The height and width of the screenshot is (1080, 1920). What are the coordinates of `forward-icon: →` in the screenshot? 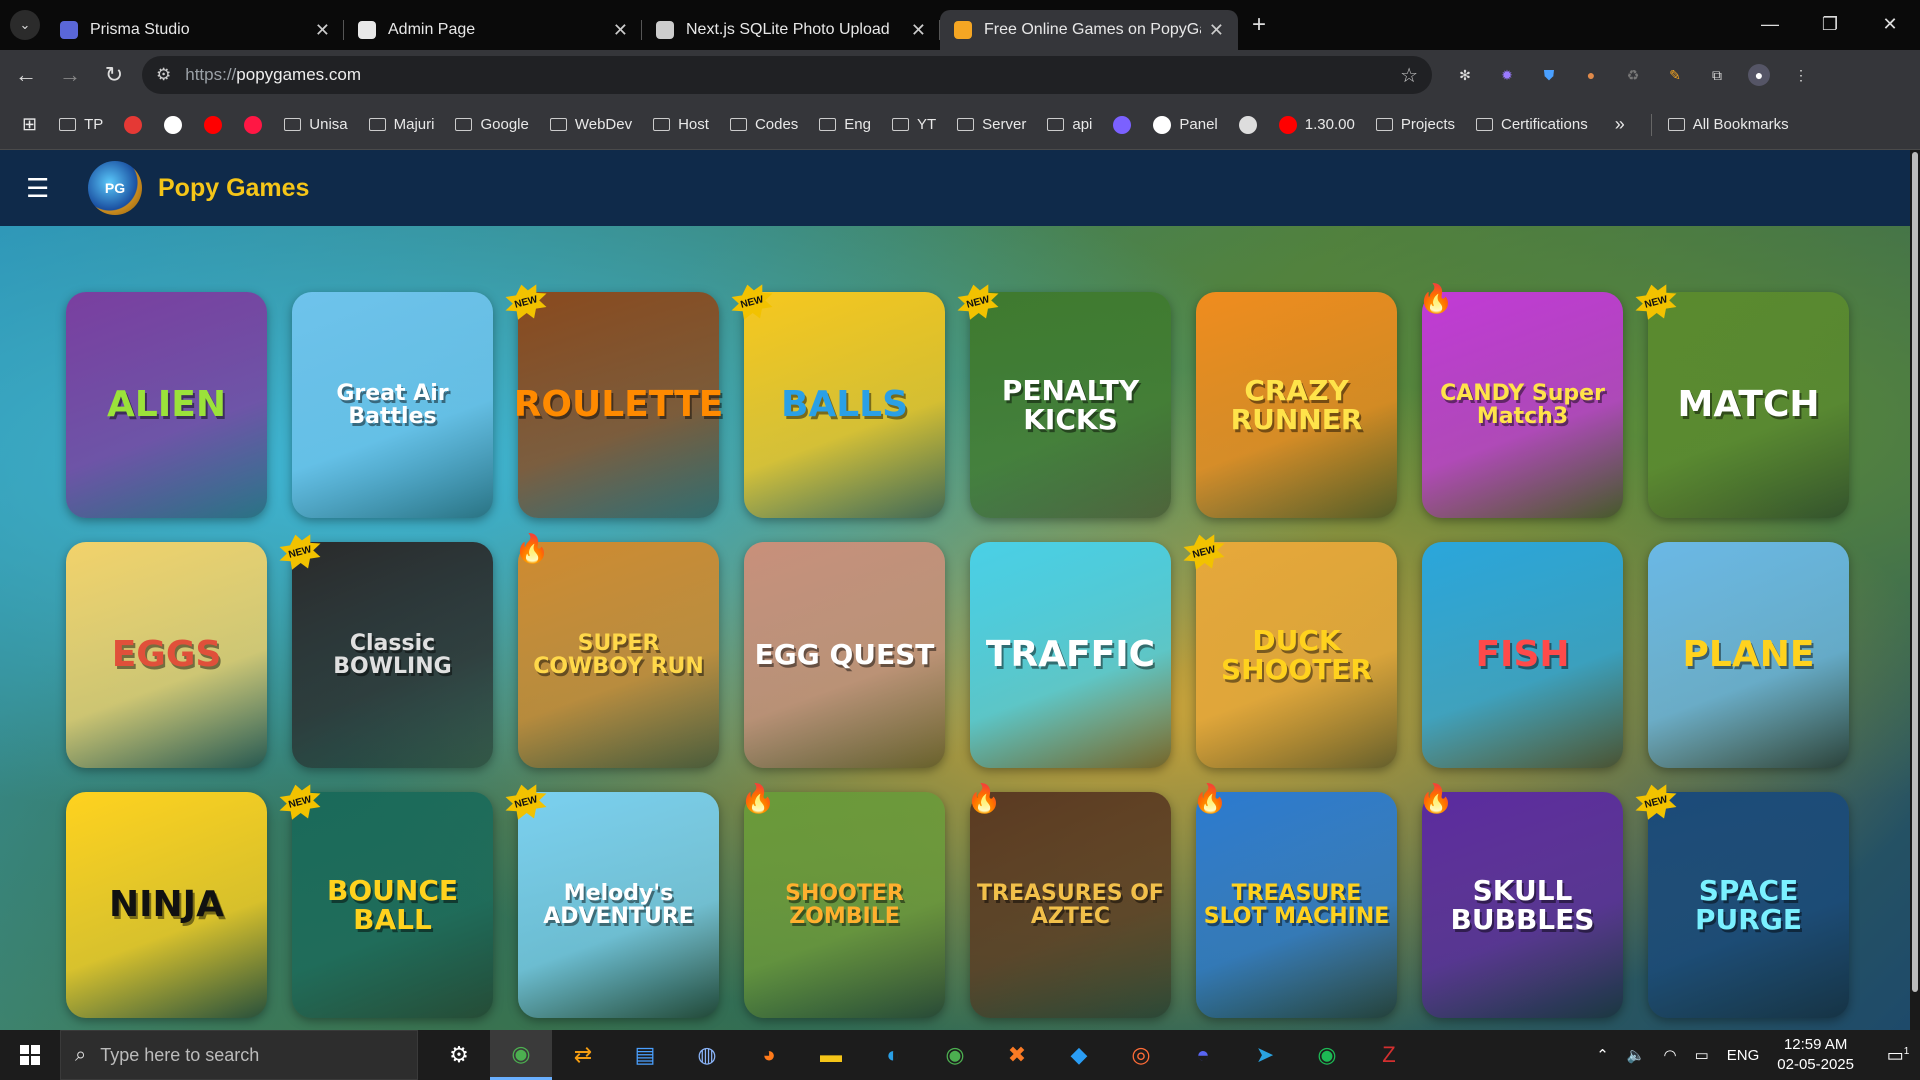 It's located at (70, 75).